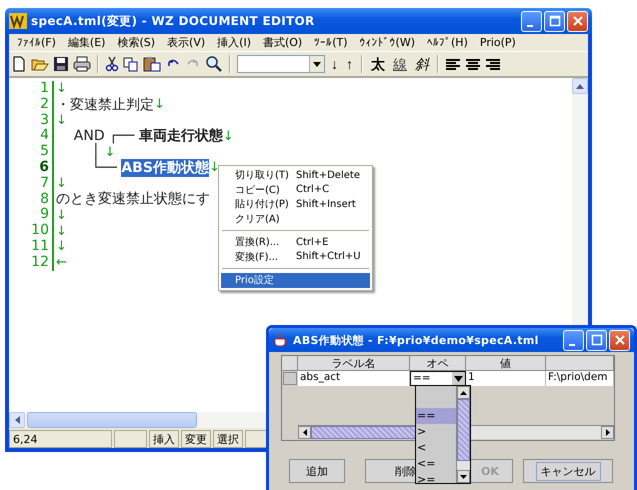 The image size is (637, 490). Describe the element at coordinates (31, 215) in the screenshot. I see `line-number: 9` at that location.